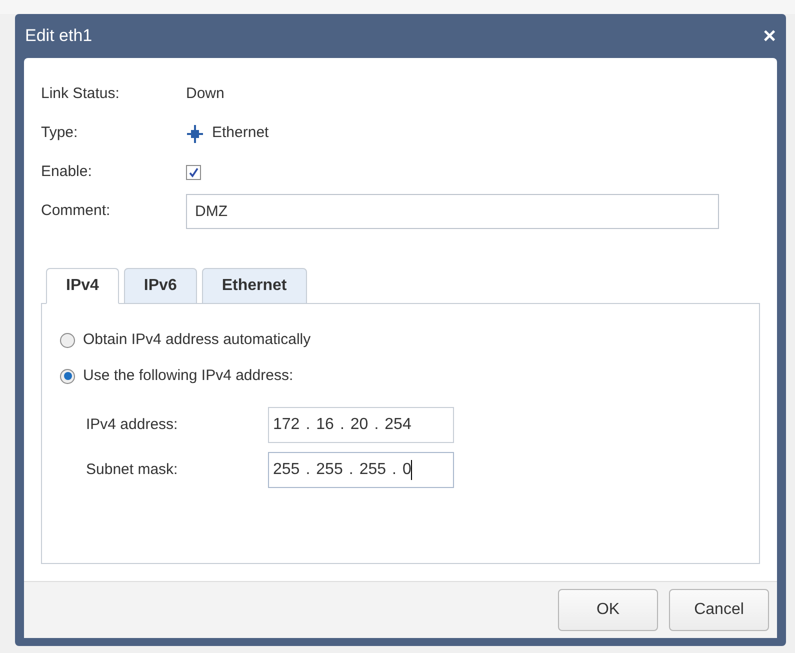 This screenshot has height=653, width=795. What do you see at coordinates (188, 376) in the screenshot?
I see `radio-label: Use the following IPv4 address:` at bounding box center [188, 376].